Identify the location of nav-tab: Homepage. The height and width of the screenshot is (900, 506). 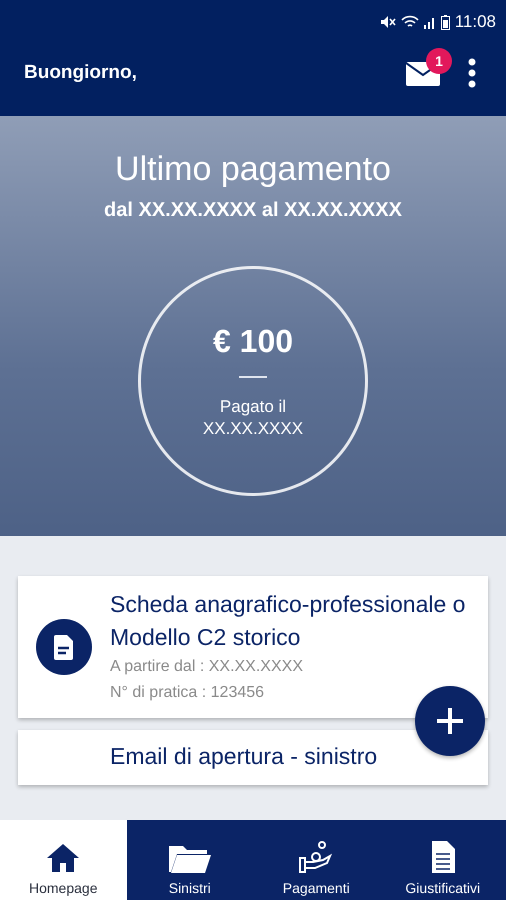
(63, 860).